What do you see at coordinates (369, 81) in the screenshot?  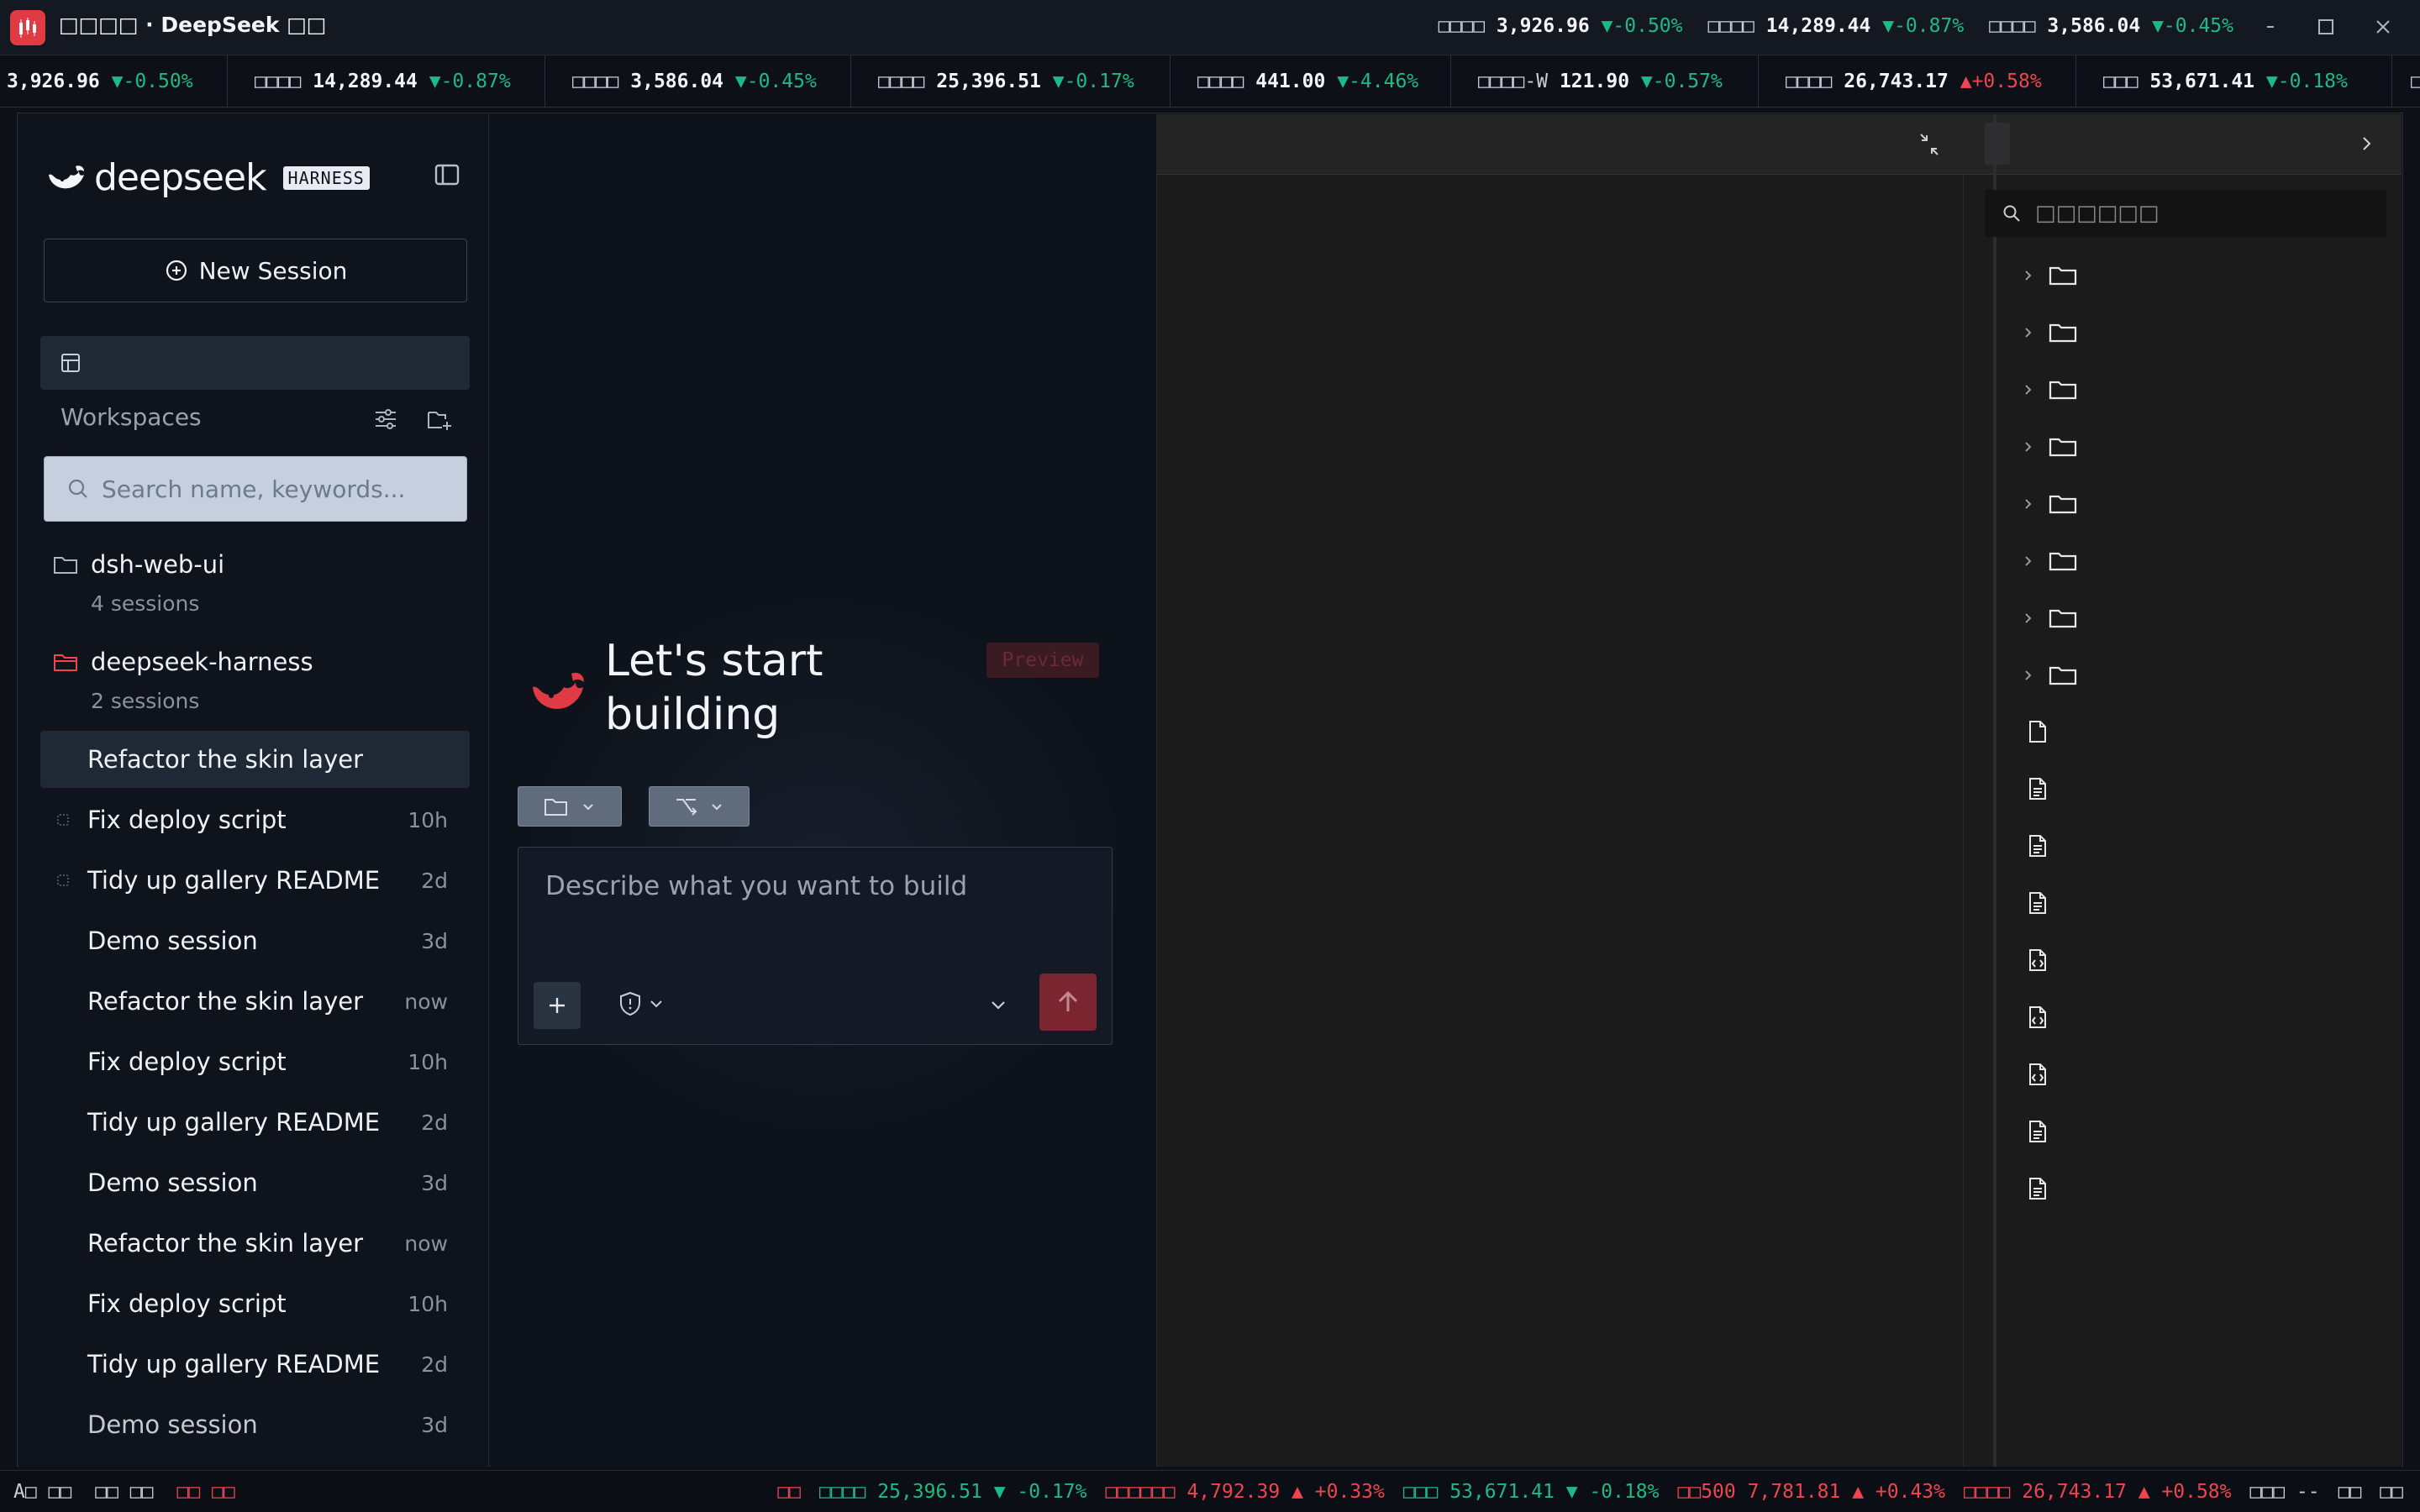 I see `ticker-item: □□□□ 14,289.44 ▼-0.87%` at bounding box center [369, 81].